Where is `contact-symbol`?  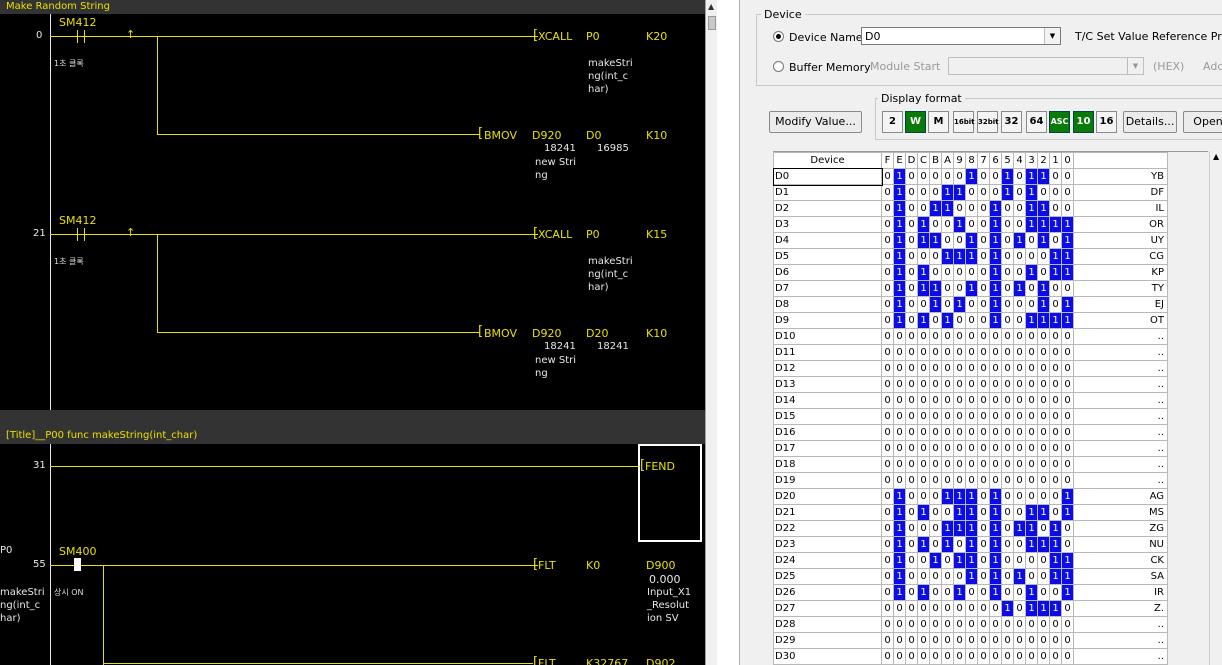
contact-symbol is located at coordinates (77, 36).